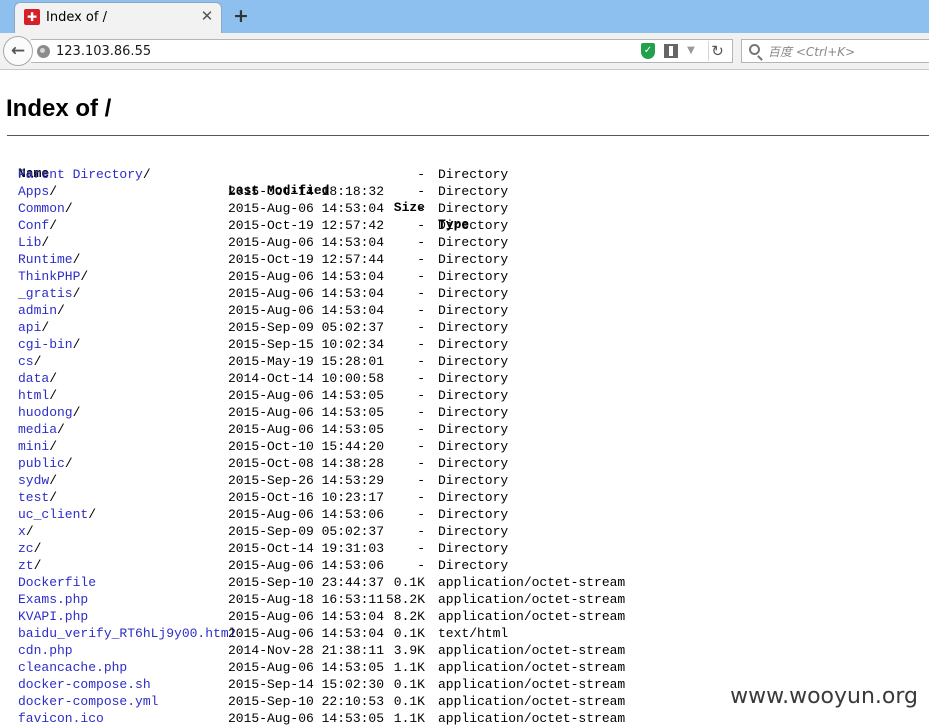 The width and height of the screenshot is (929, 727). Describe the element at coordinates (468, 135) in the screenshot. I see `divider` at that location.